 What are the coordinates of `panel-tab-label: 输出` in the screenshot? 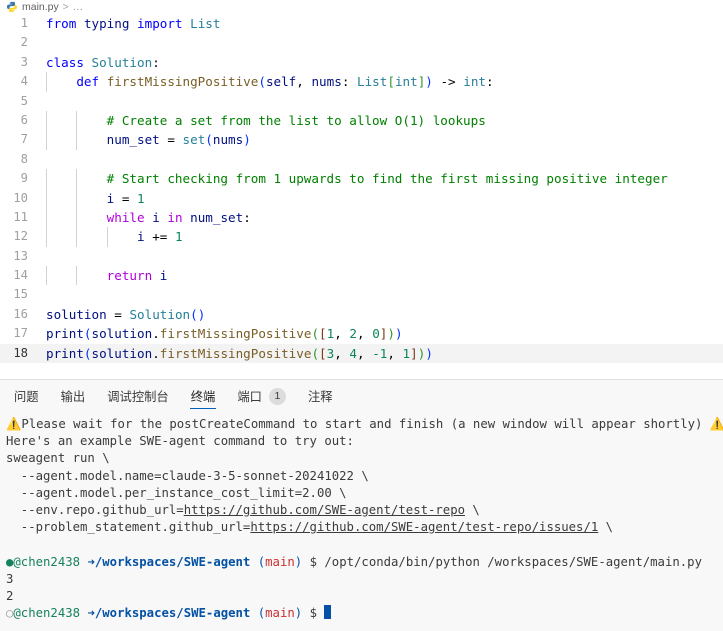 It's located at (73, 397).